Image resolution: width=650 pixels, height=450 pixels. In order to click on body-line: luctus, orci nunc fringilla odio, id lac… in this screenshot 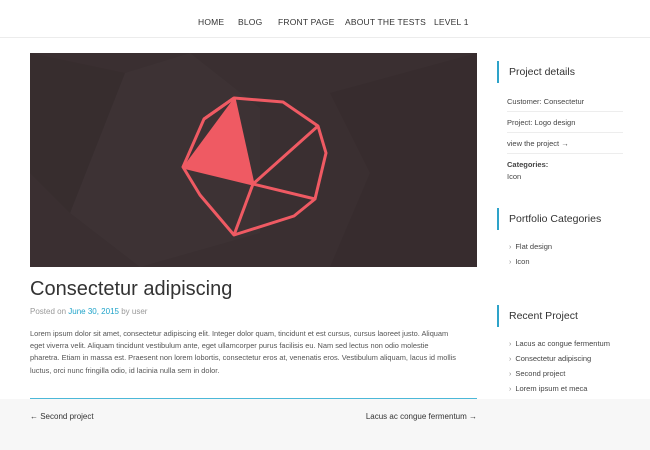, I will do `click(125, 370)`.